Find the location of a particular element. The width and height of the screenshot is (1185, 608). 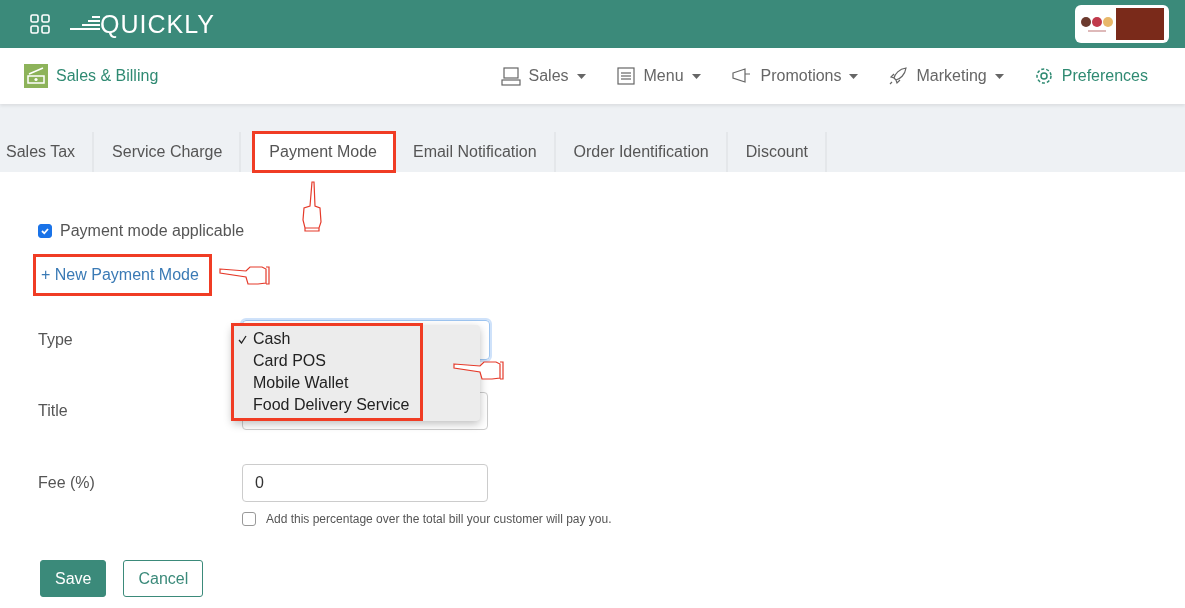

field-label: Title is located at coordinates (53, 411).